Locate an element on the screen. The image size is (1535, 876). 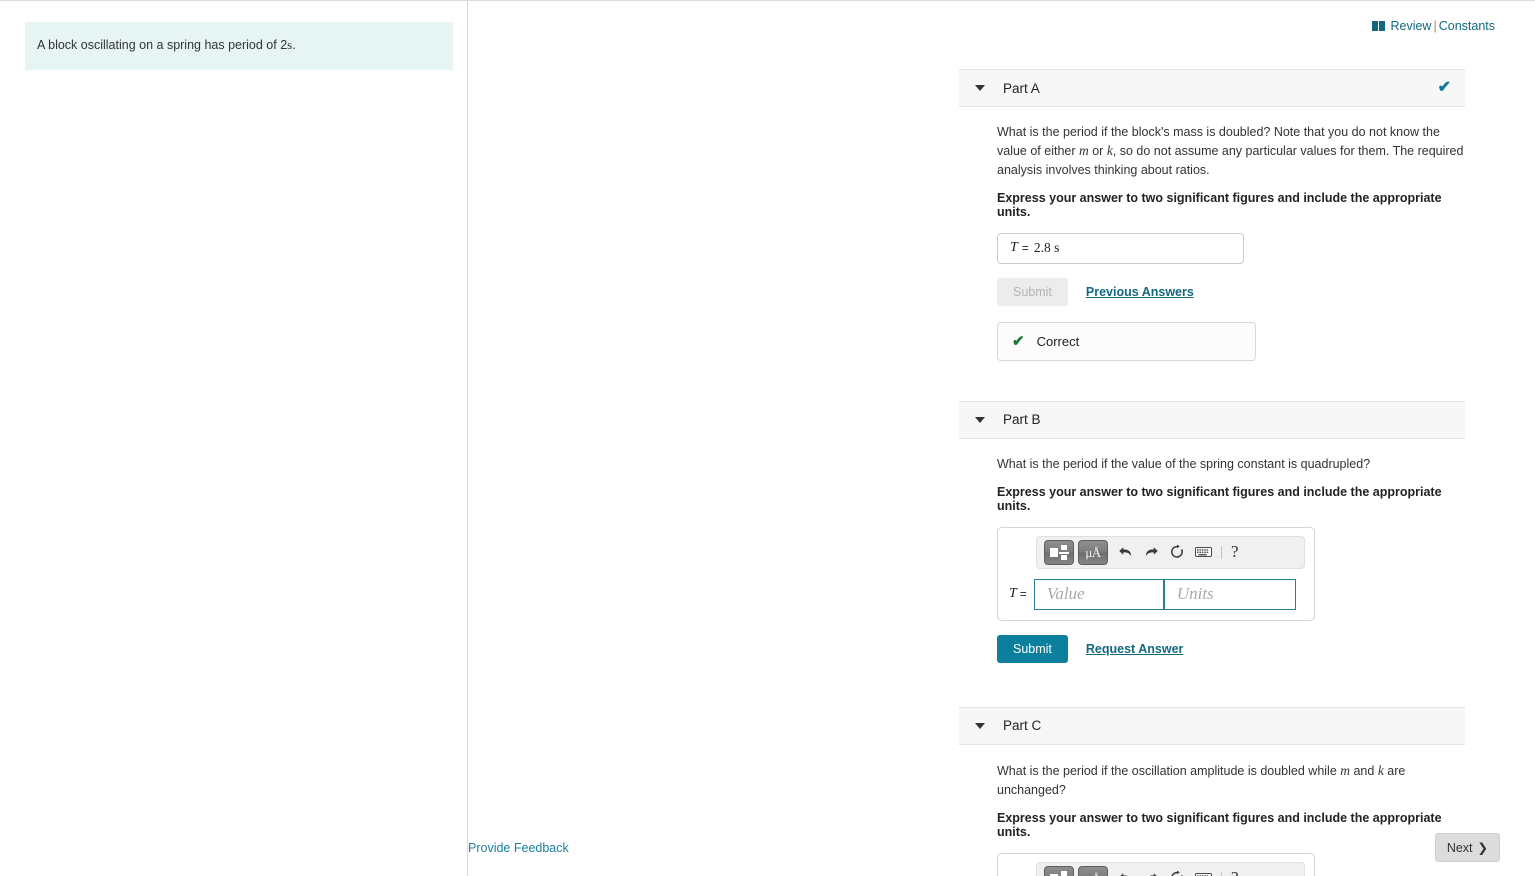
top-links: Review | Constants is located at coordinates (1001, 17).